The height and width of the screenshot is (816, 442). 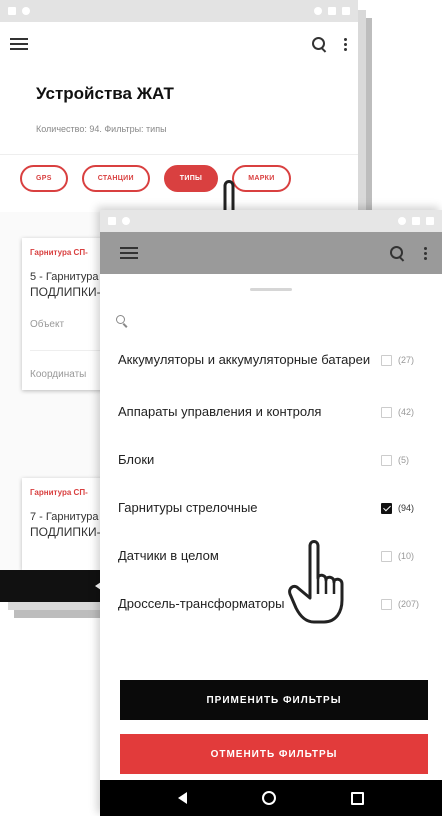 What do you see at coordinates (271, 556) in the screenshot?
I see `filter-row: Датчики в целом (10)` at bounding box center [271, 556].